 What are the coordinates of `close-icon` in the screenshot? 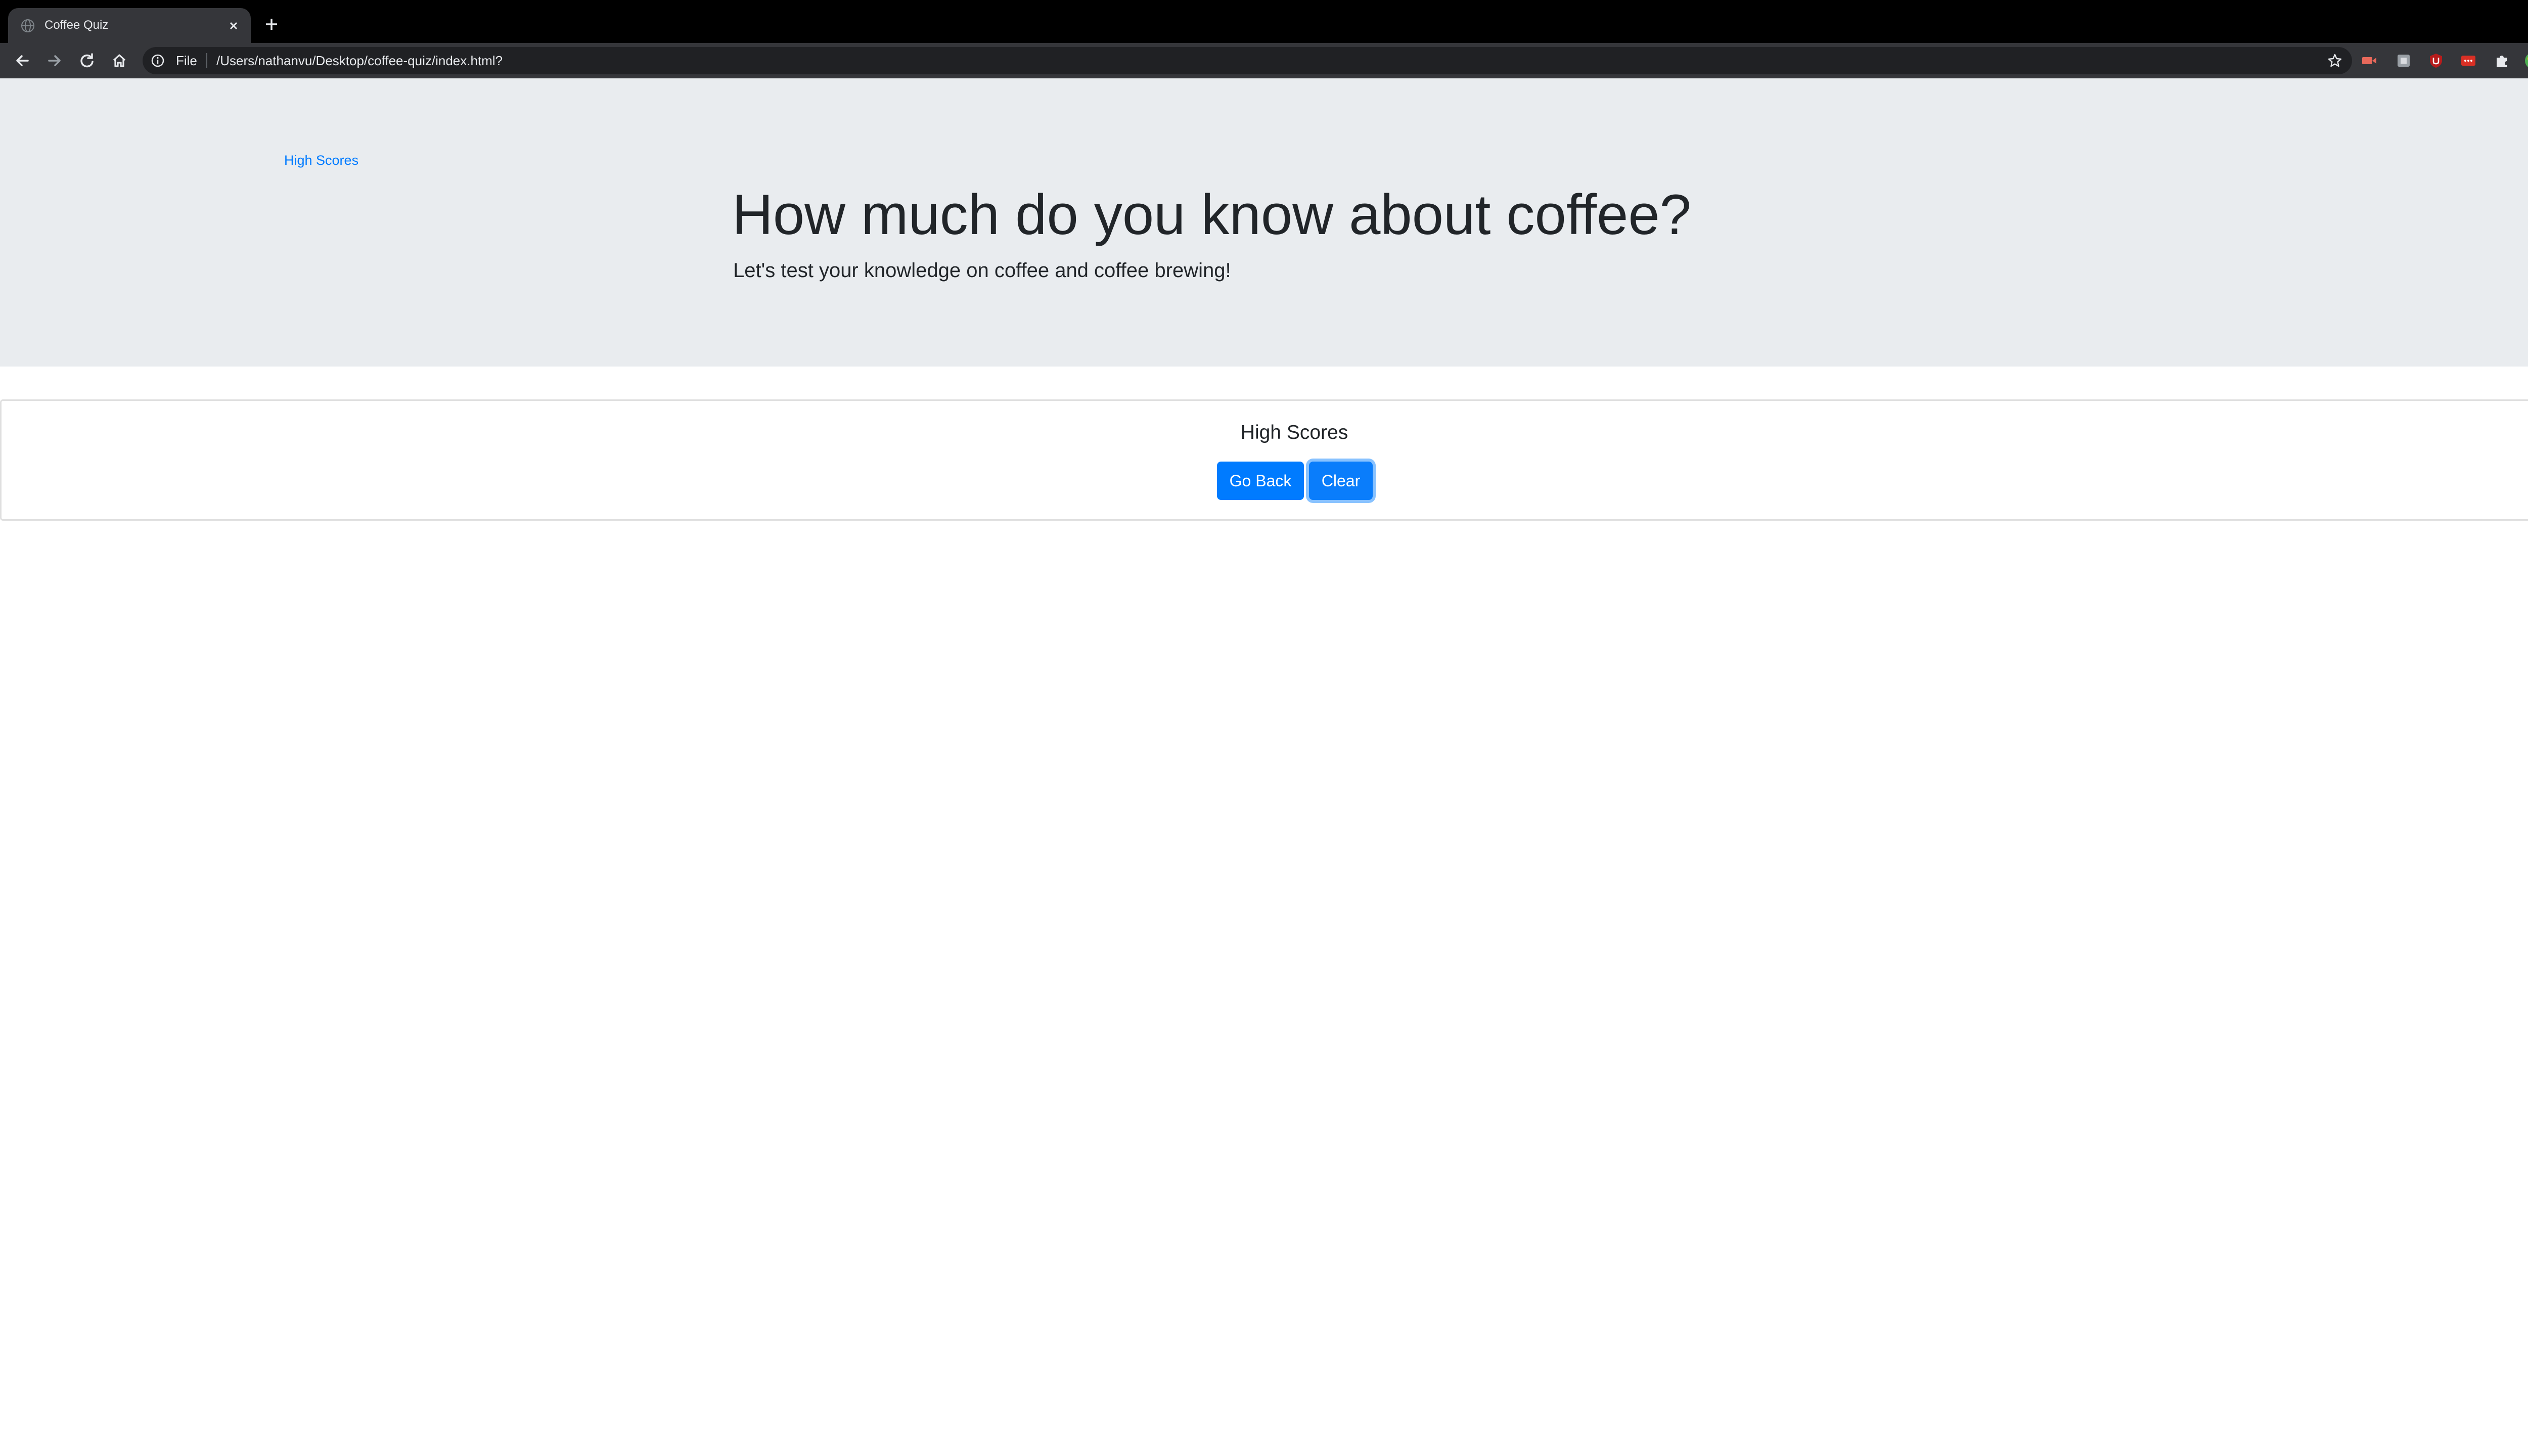 It's located at (234, 26).